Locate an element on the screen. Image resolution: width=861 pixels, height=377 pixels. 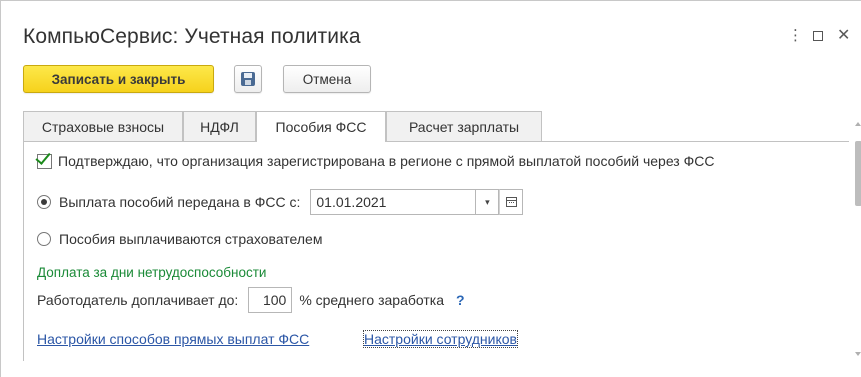
radio-selected-dot is located at coordinates (44, 202).